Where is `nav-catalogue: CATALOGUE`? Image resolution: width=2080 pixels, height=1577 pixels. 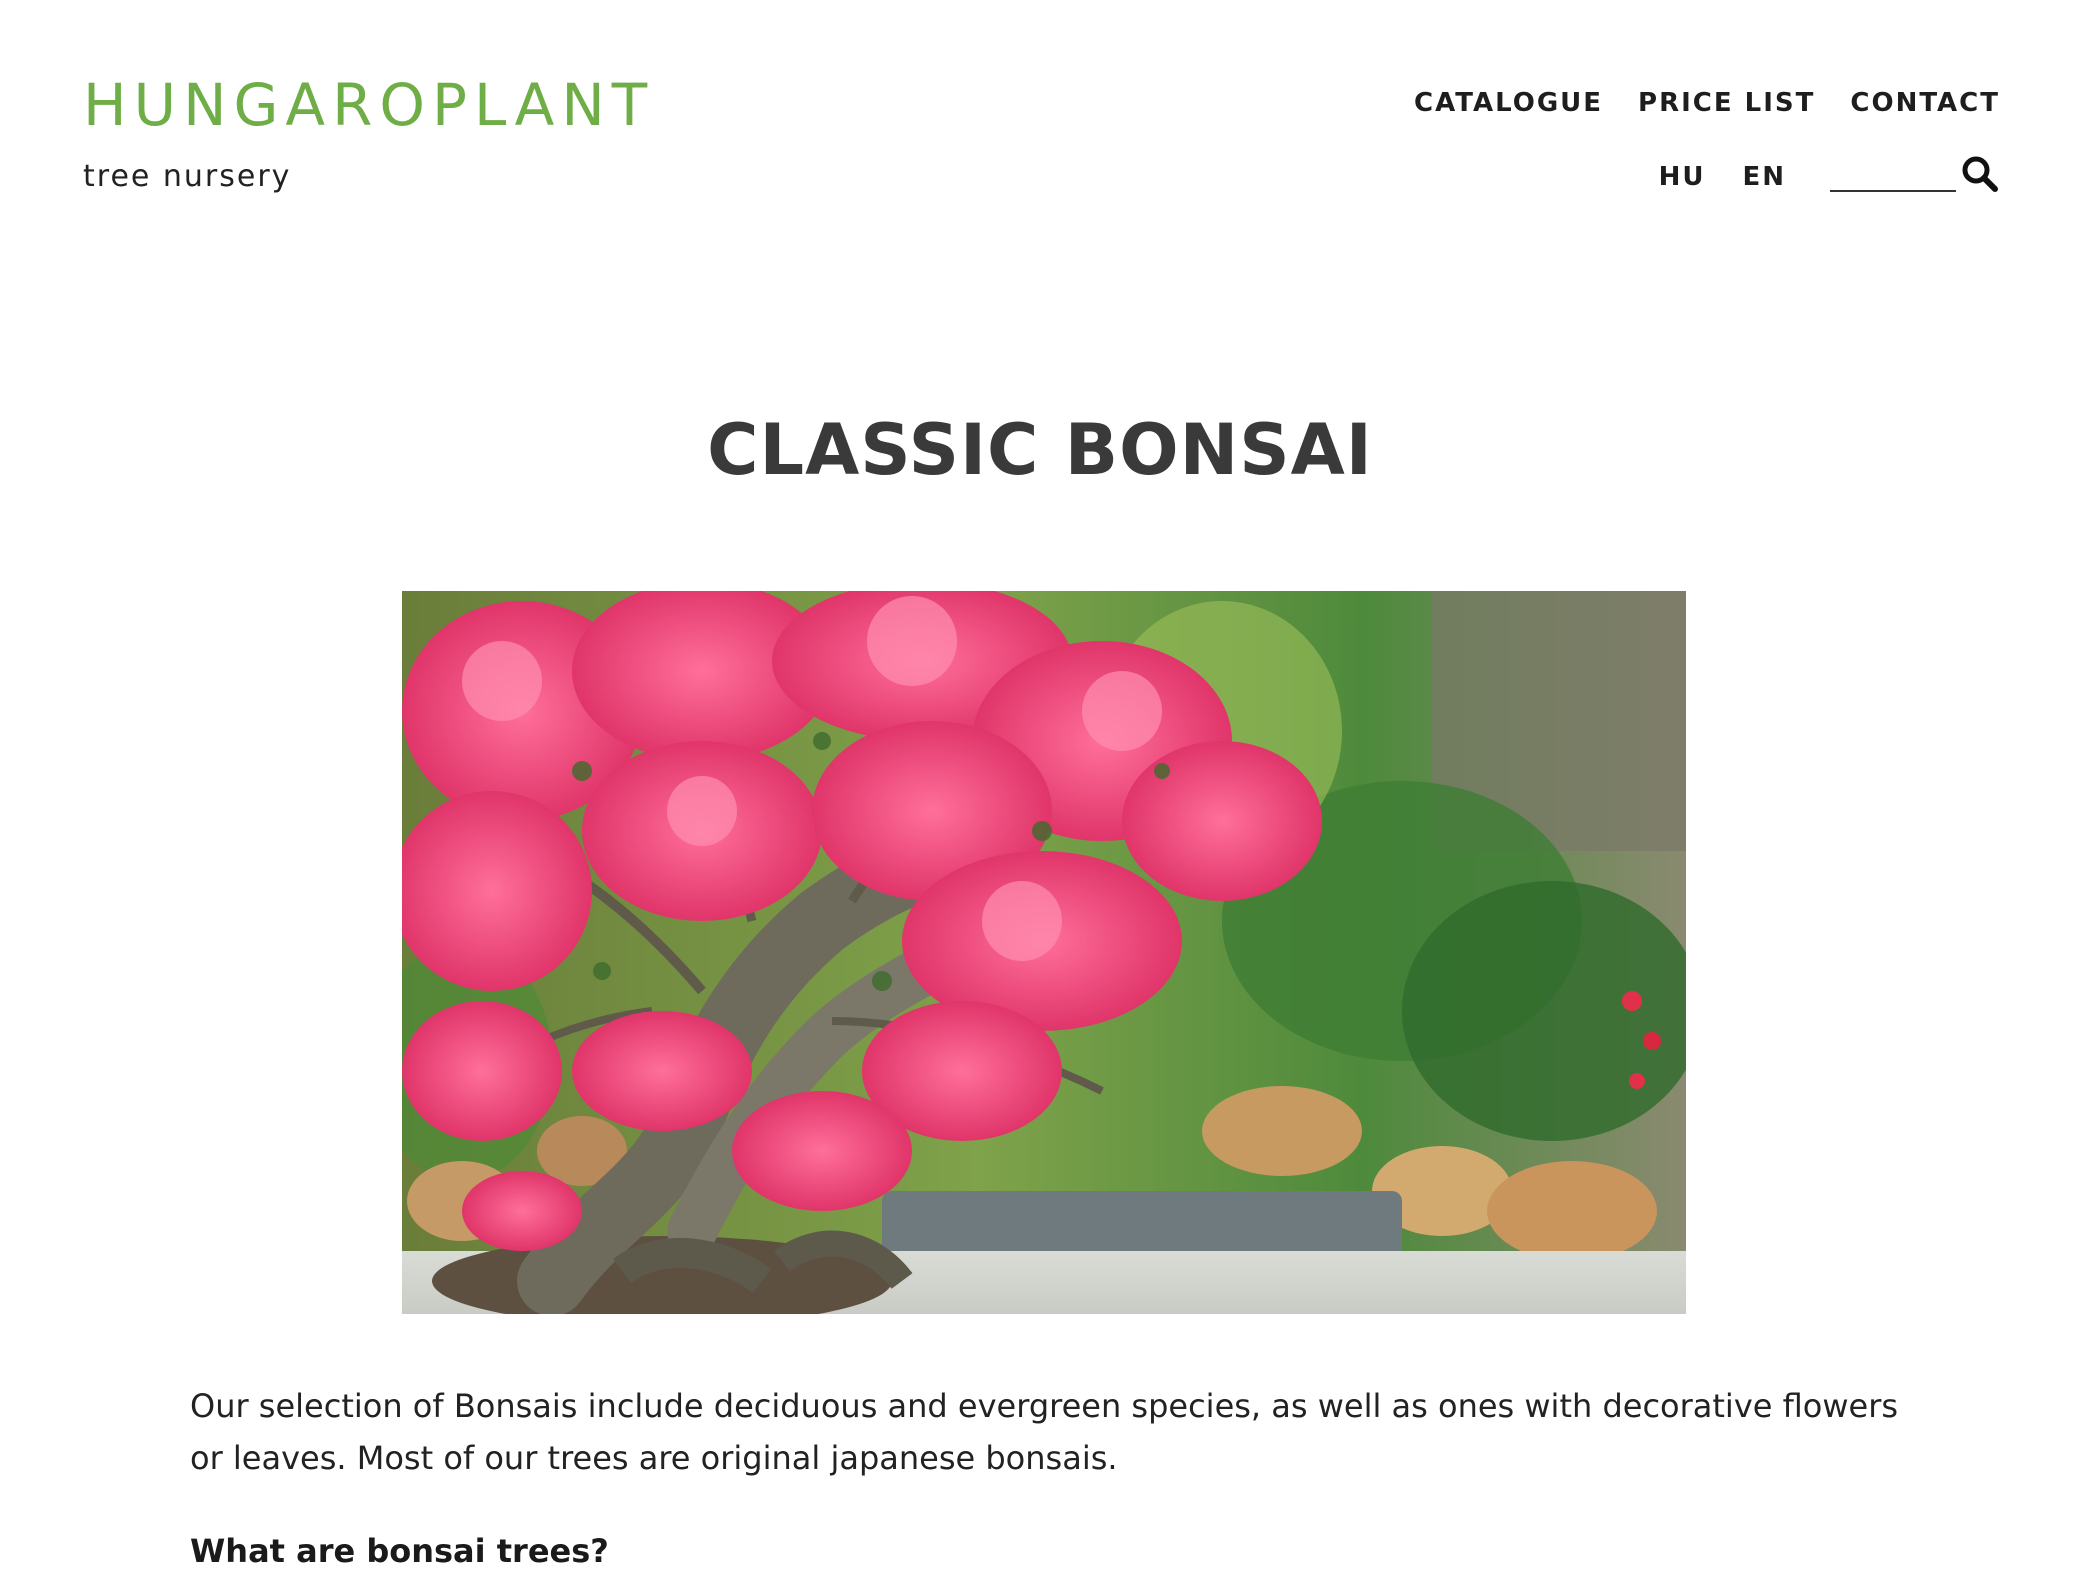 nav-catalogue: CATALOGUE is located at coordinates (1508, 103).